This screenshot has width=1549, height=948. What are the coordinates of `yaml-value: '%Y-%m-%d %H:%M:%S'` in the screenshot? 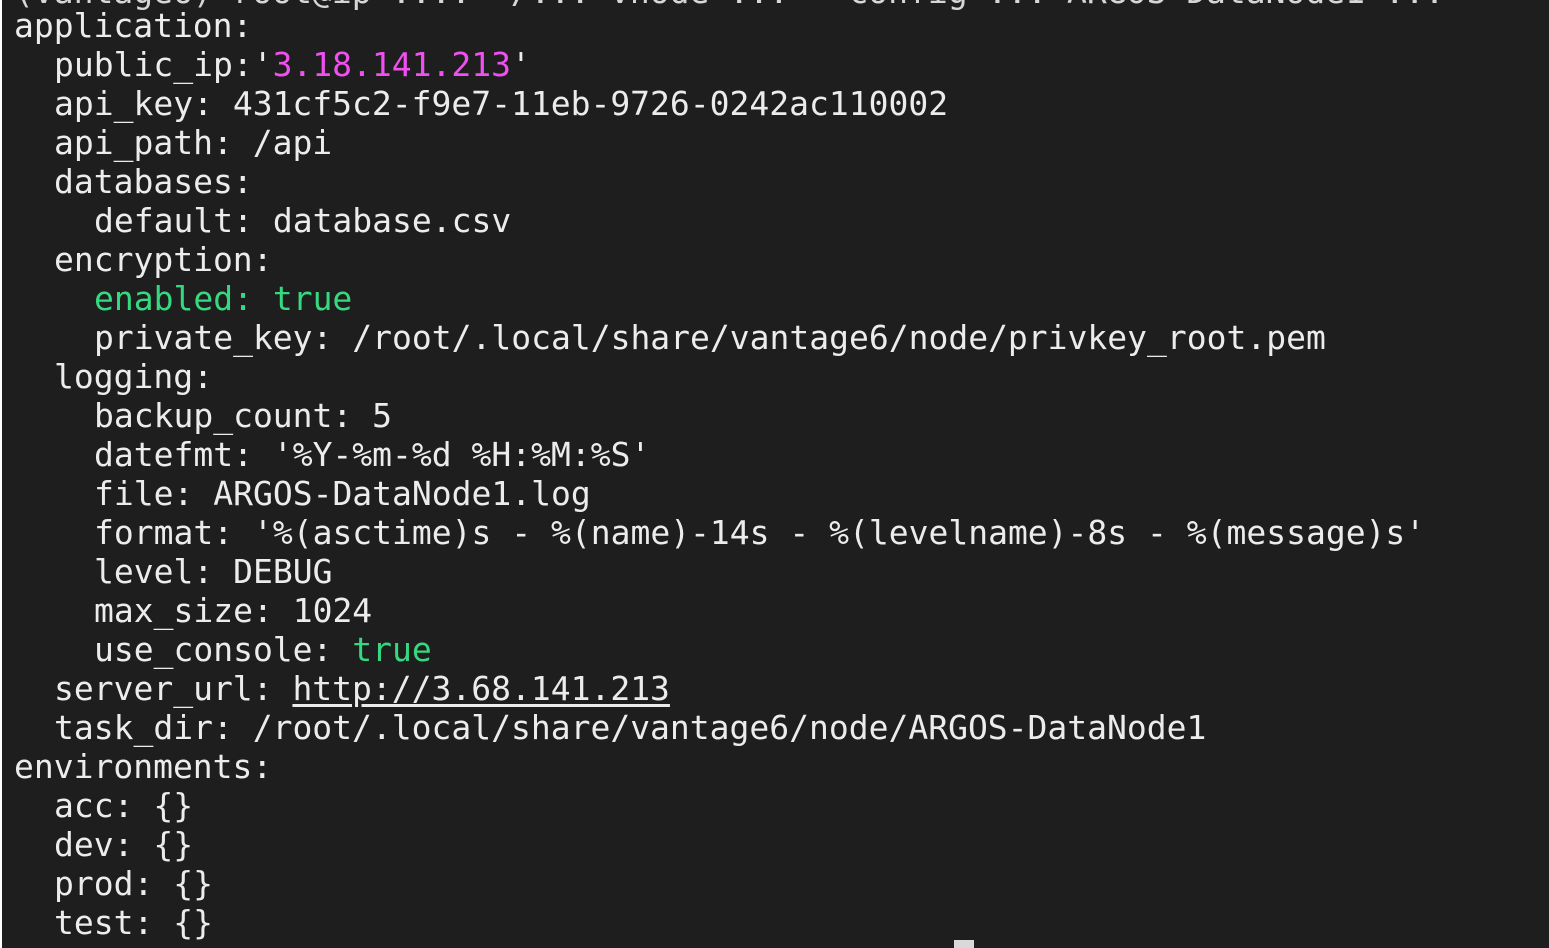 It's located at (461, 454).